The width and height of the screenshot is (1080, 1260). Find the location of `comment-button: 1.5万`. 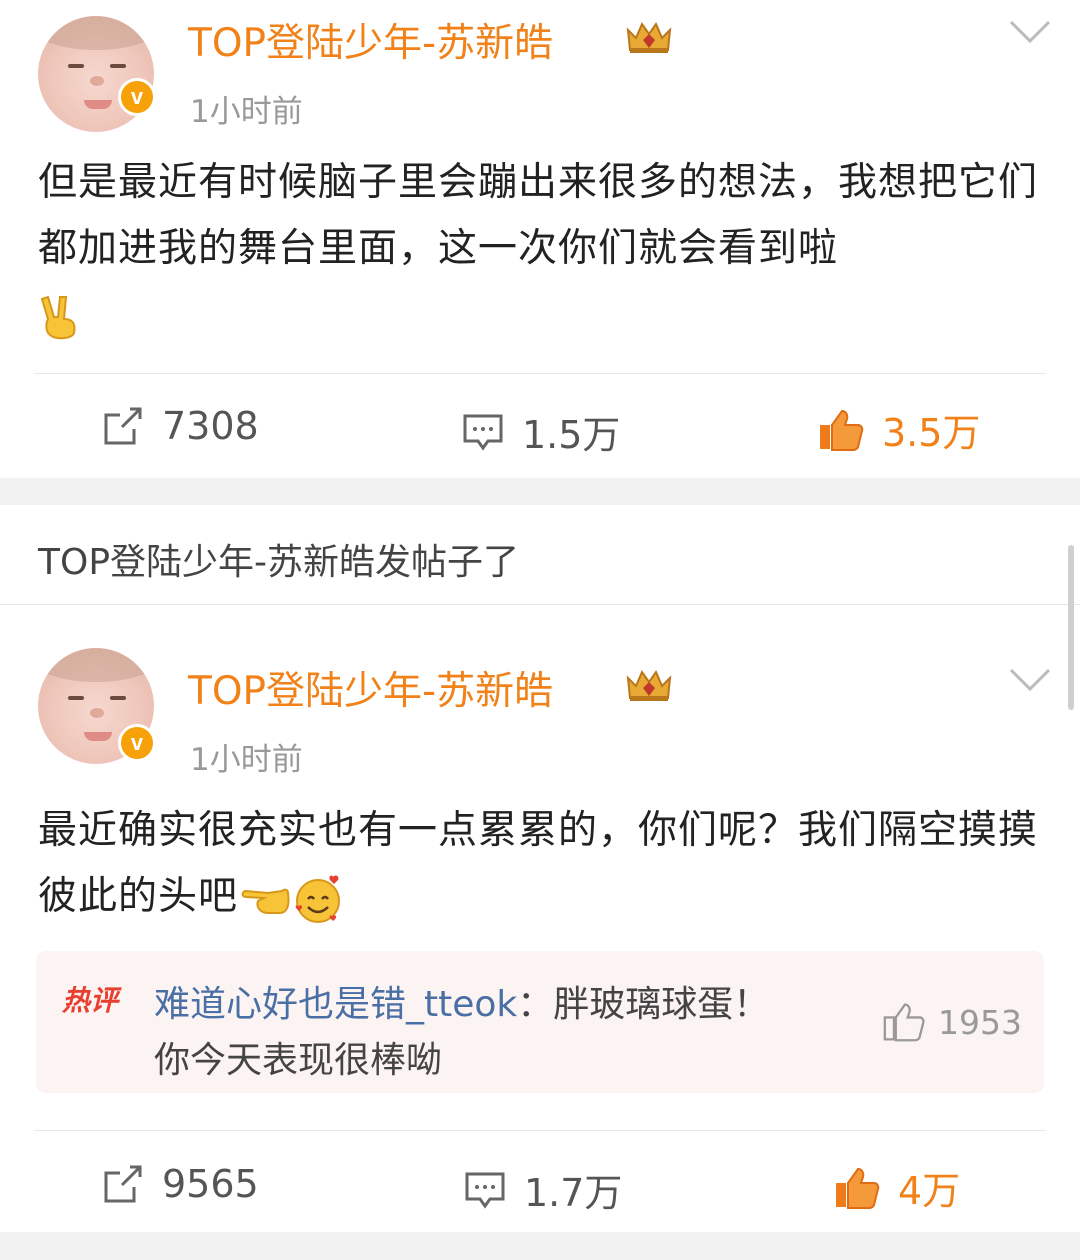

comment-button: 1.5万 is located at coordinates (541, 431).